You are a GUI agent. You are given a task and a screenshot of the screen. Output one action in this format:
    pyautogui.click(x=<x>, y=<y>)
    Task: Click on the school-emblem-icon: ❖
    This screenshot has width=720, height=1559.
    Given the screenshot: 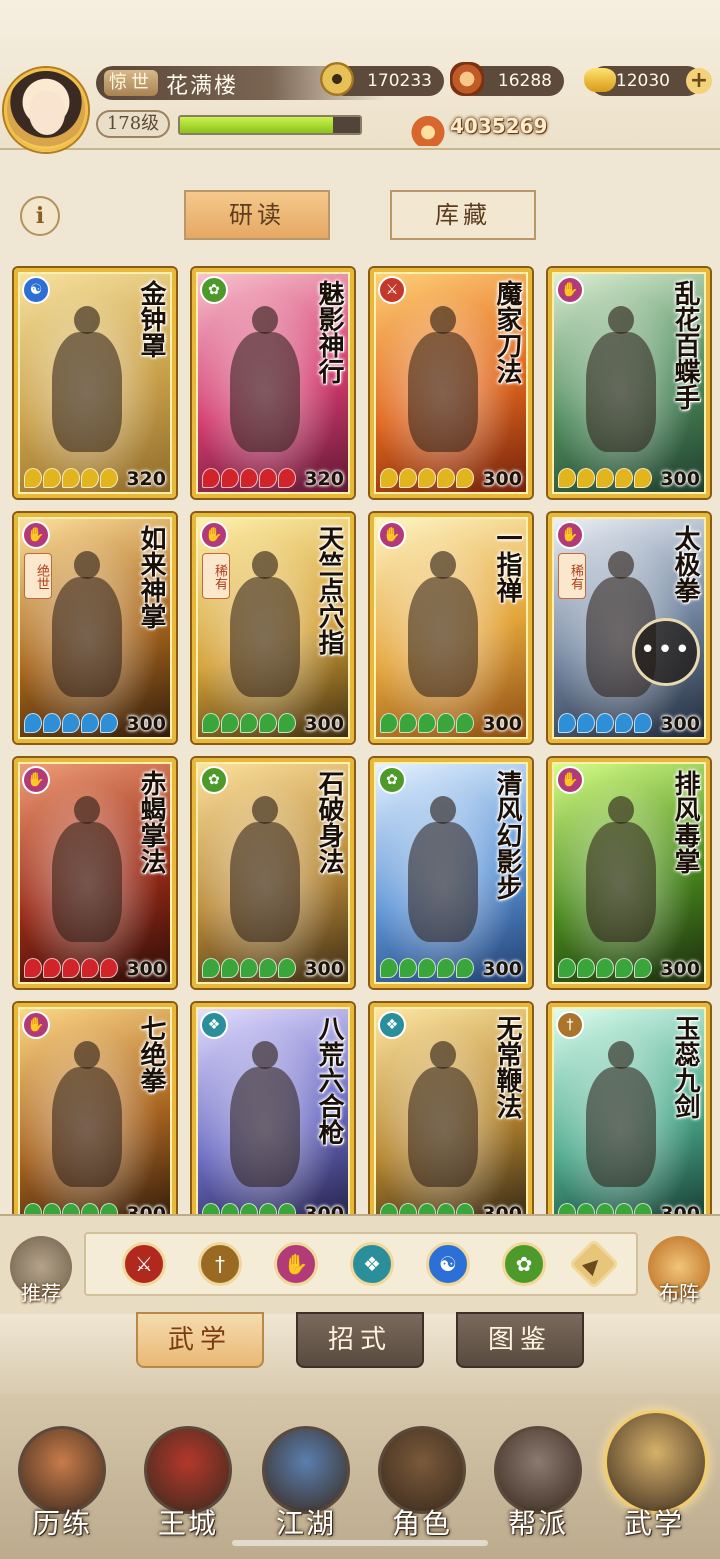 What is the action you would take?
    pyautogui.click(x=214, y=1025)
    